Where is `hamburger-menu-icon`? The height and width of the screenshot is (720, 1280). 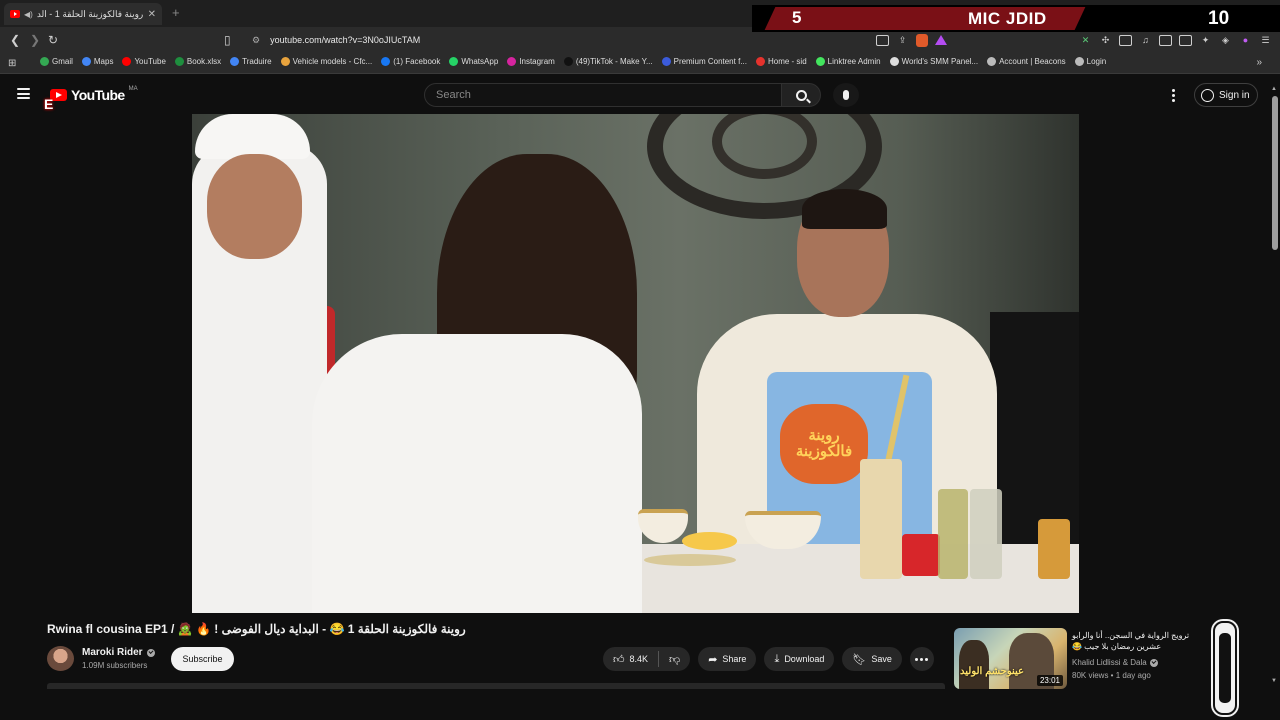 hamburger-menu-icon is located at coordinates (23, 93).